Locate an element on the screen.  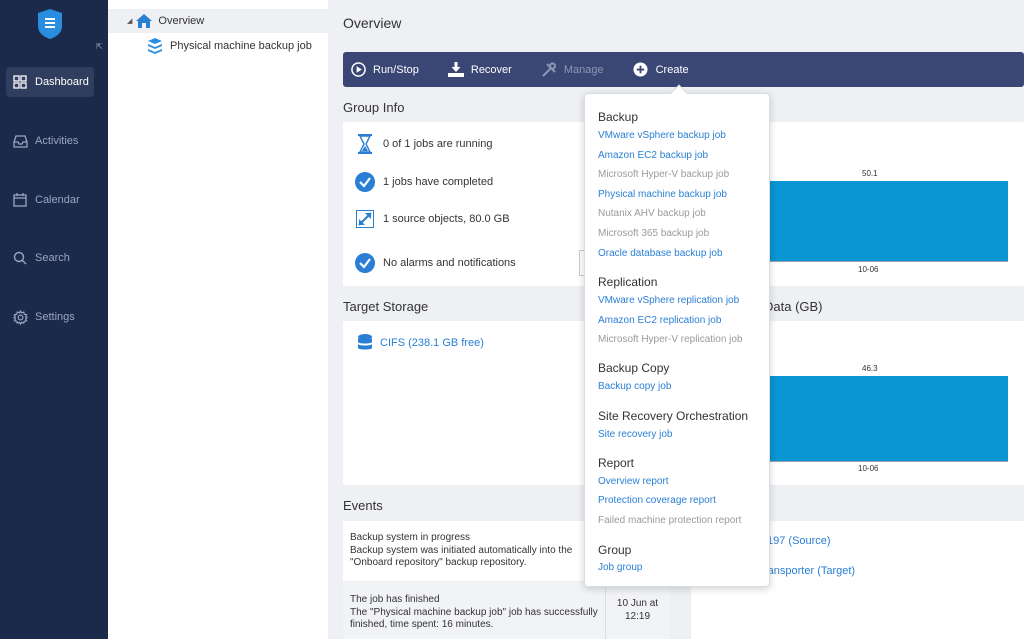
menu-item-ec2-backup: Amazon EC2 backup job is located at coordinates (653, 155).